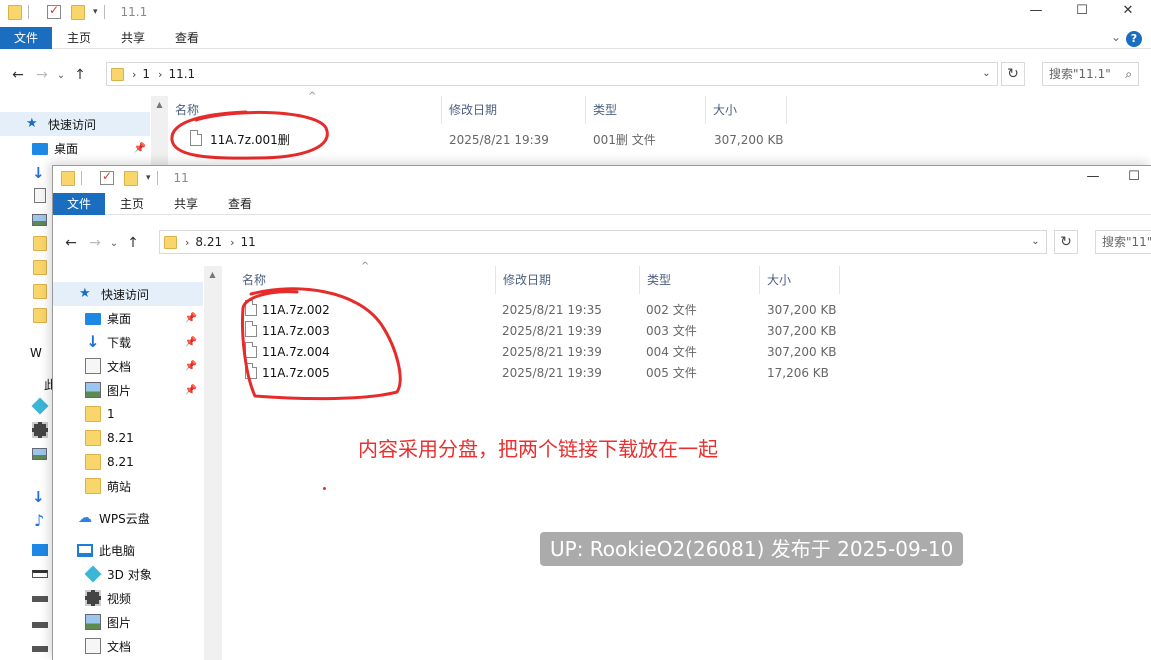  I want to click on search-input: 搜索"11", so click(1123, 242).